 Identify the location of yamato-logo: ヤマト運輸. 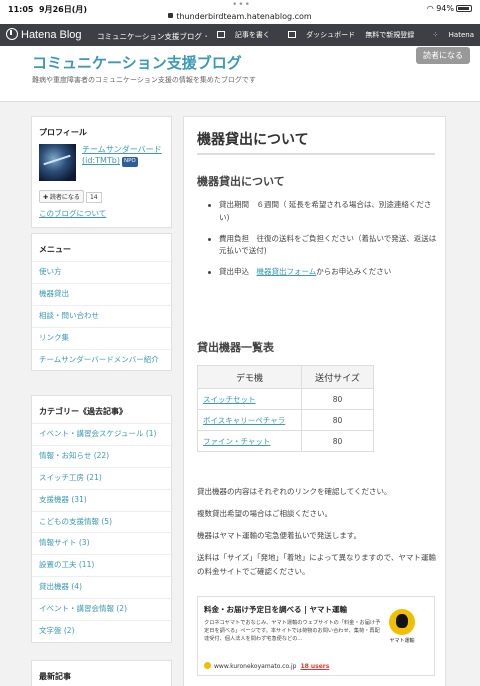
(402, 629).